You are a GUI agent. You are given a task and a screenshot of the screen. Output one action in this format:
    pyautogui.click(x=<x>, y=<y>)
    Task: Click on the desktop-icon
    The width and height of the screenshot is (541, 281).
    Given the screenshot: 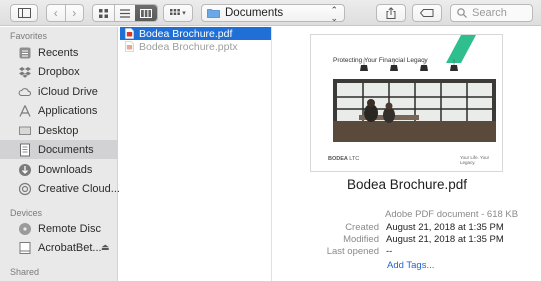 What is the action you would take?
    pyautogui.click(x=25, y=131)
    